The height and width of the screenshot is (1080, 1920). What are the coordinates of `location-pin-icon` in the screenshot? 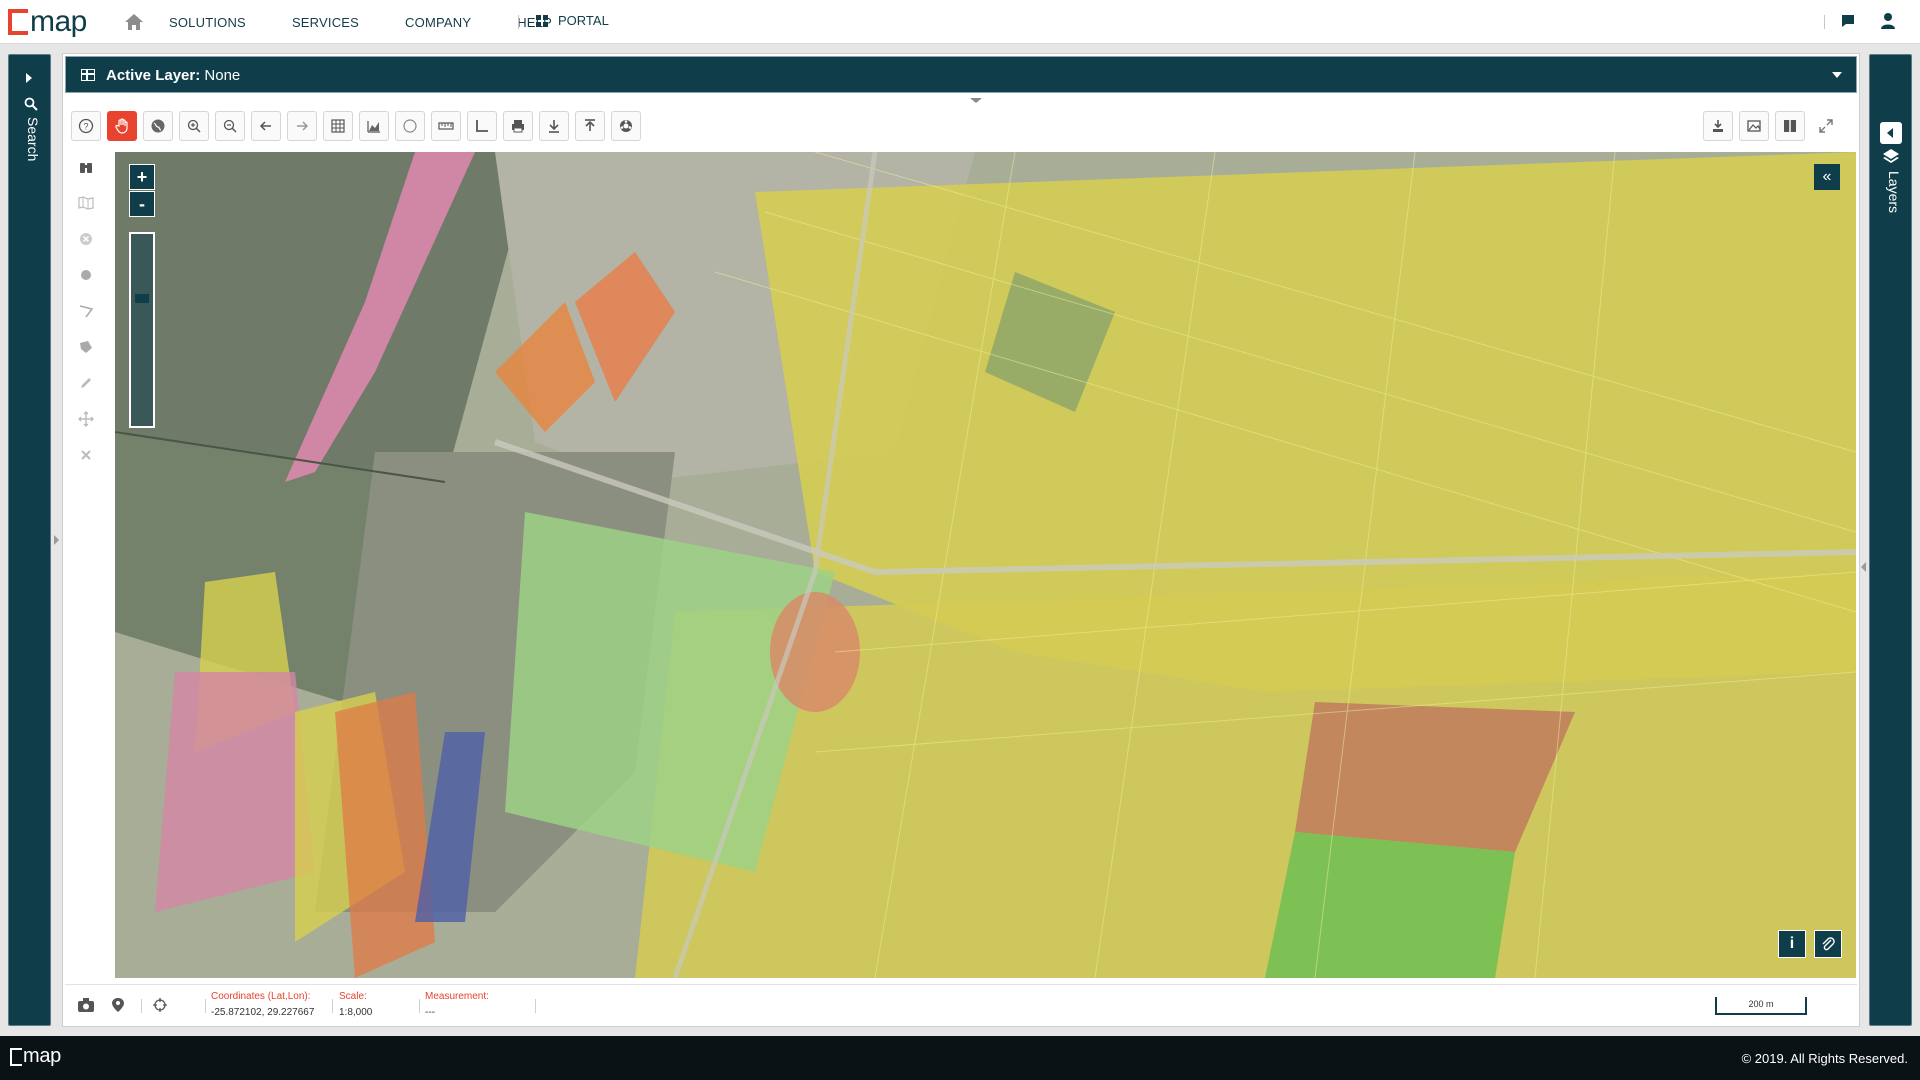 It's located at (118, 1005).